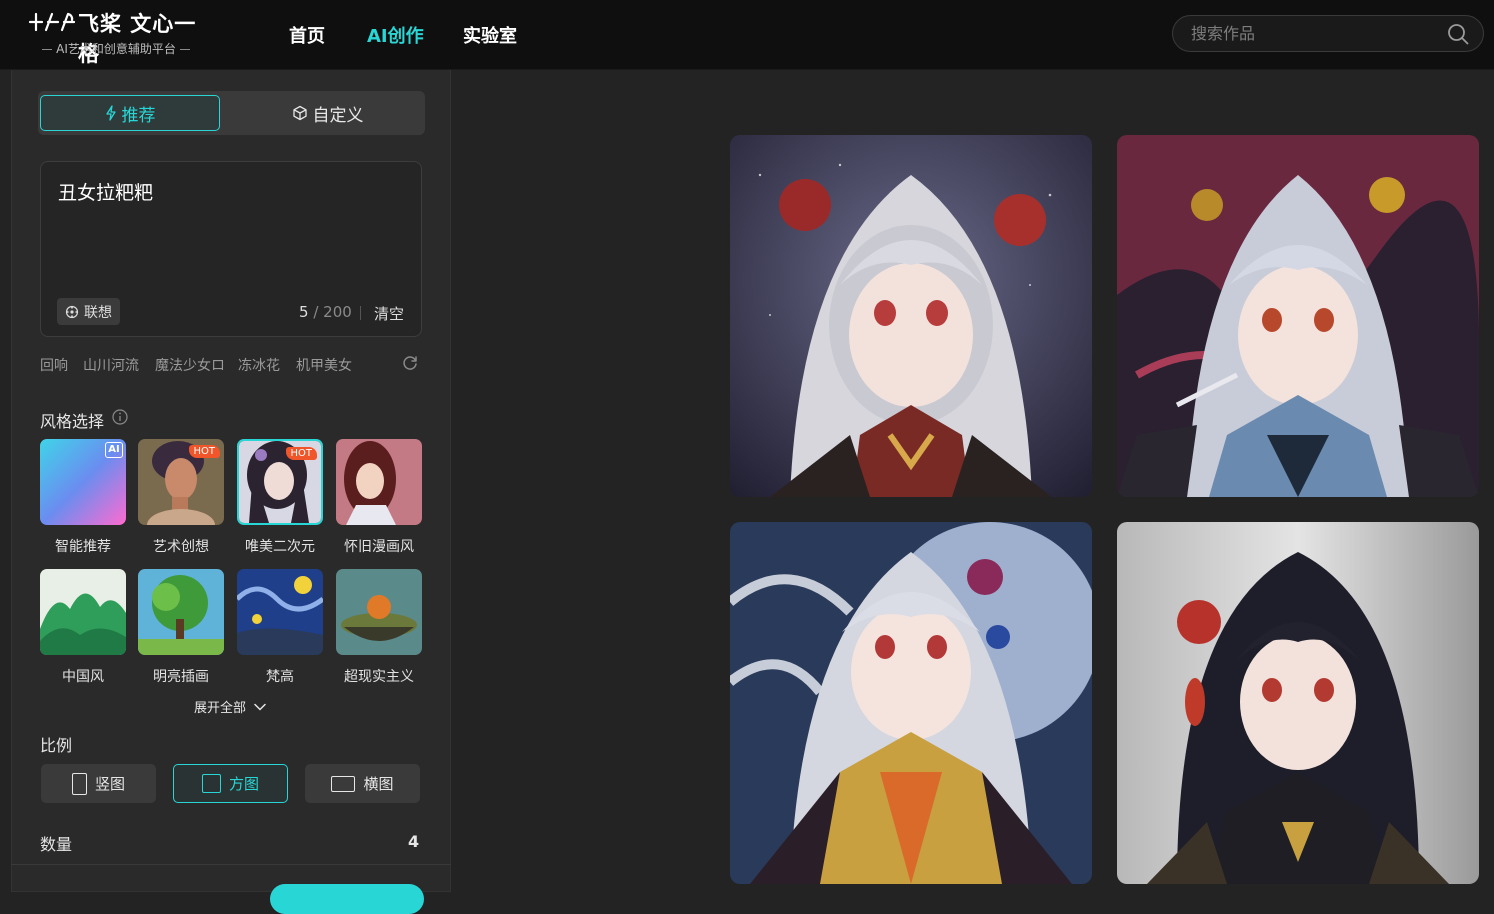 The image size is (1494, 914). What do you see at coordinates (747, 35) in the screenshot?
I see `top-header: 飞桨 文心一格 AI艺术和创意辅助平台 首页 AI创作 实验室` at bounding box center [747, 35].